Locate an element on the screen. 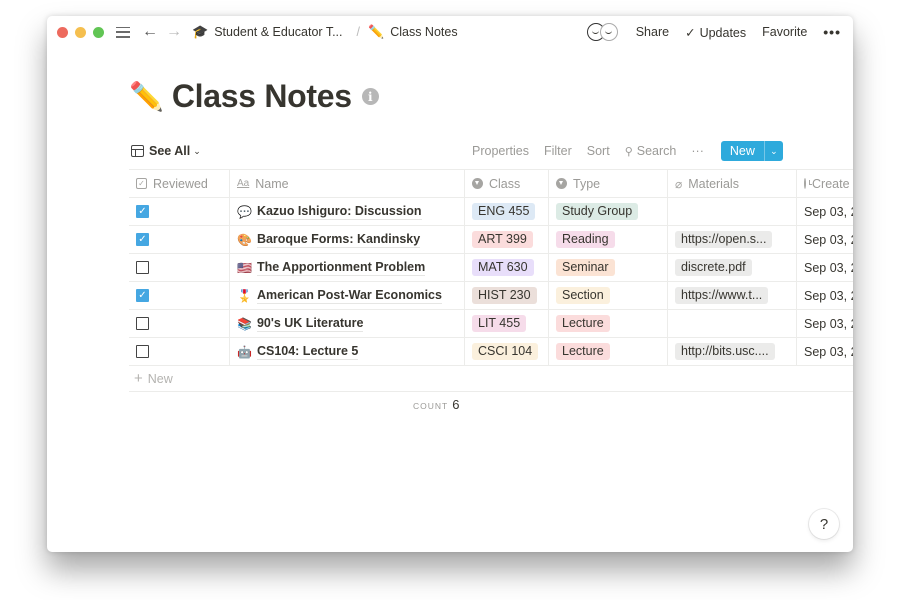  row-title: American Post-War Economics is located at coordinates (349, 296).